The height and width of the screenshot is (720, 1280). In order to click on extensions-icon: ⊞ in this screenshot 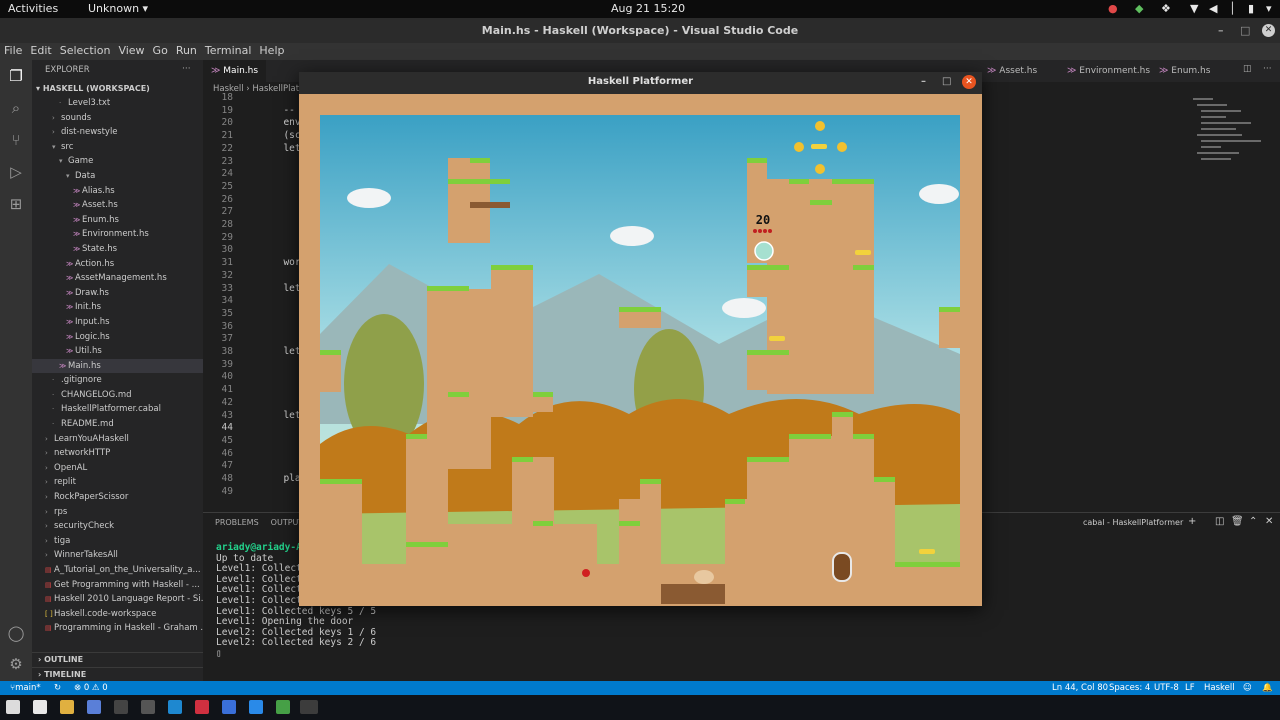, I will do `click(16, 204)`.